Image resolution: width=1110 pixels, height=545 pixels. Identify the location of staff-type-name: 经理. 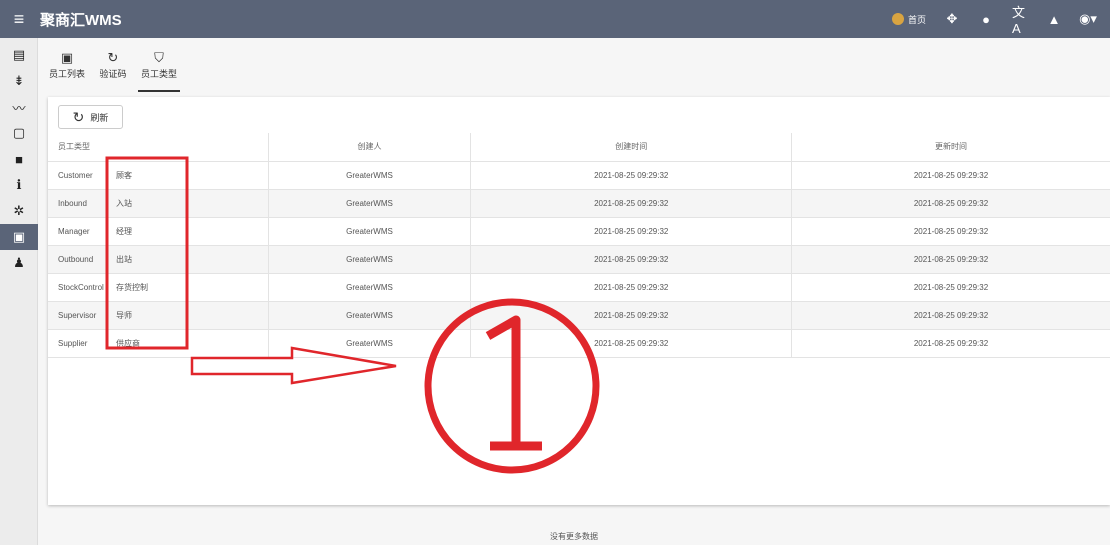
(124, 231).